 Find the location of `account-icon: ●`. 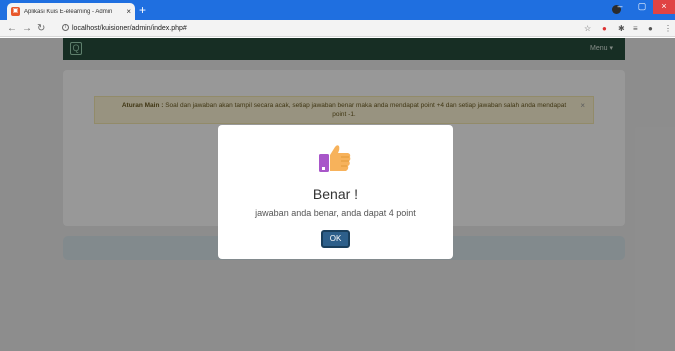

account-icon: ● is located at coordinates (650, 28).